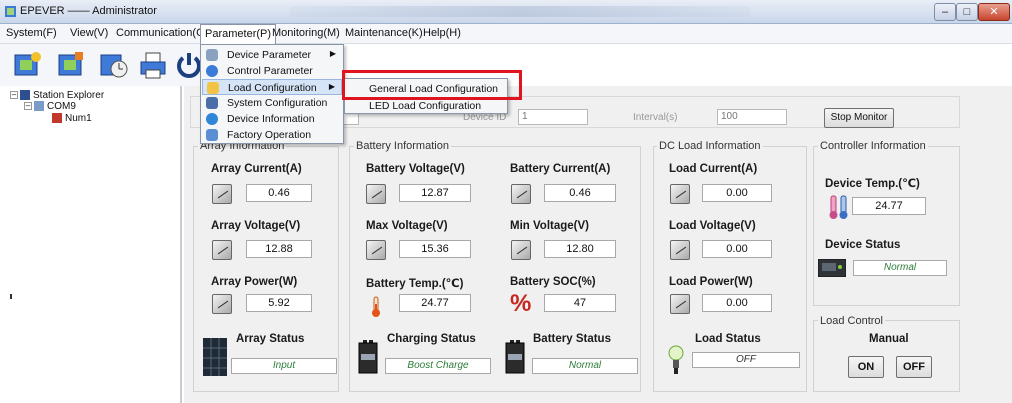  What do you see at coordinates (91, 244) in the screenshot?
I see `station-explorer: – Station Explorer – COM9 Num1` at bounding box center [91, 244].